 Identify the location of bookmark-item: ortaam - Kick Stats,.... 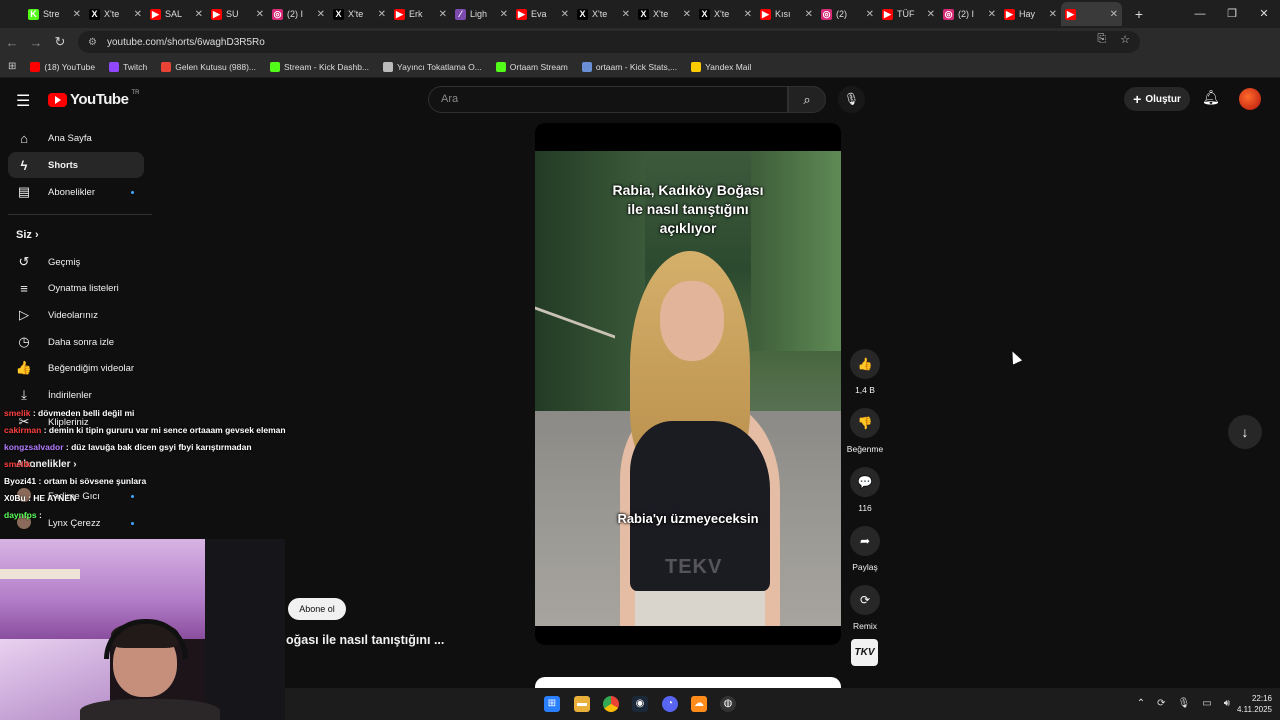
(629, 66).